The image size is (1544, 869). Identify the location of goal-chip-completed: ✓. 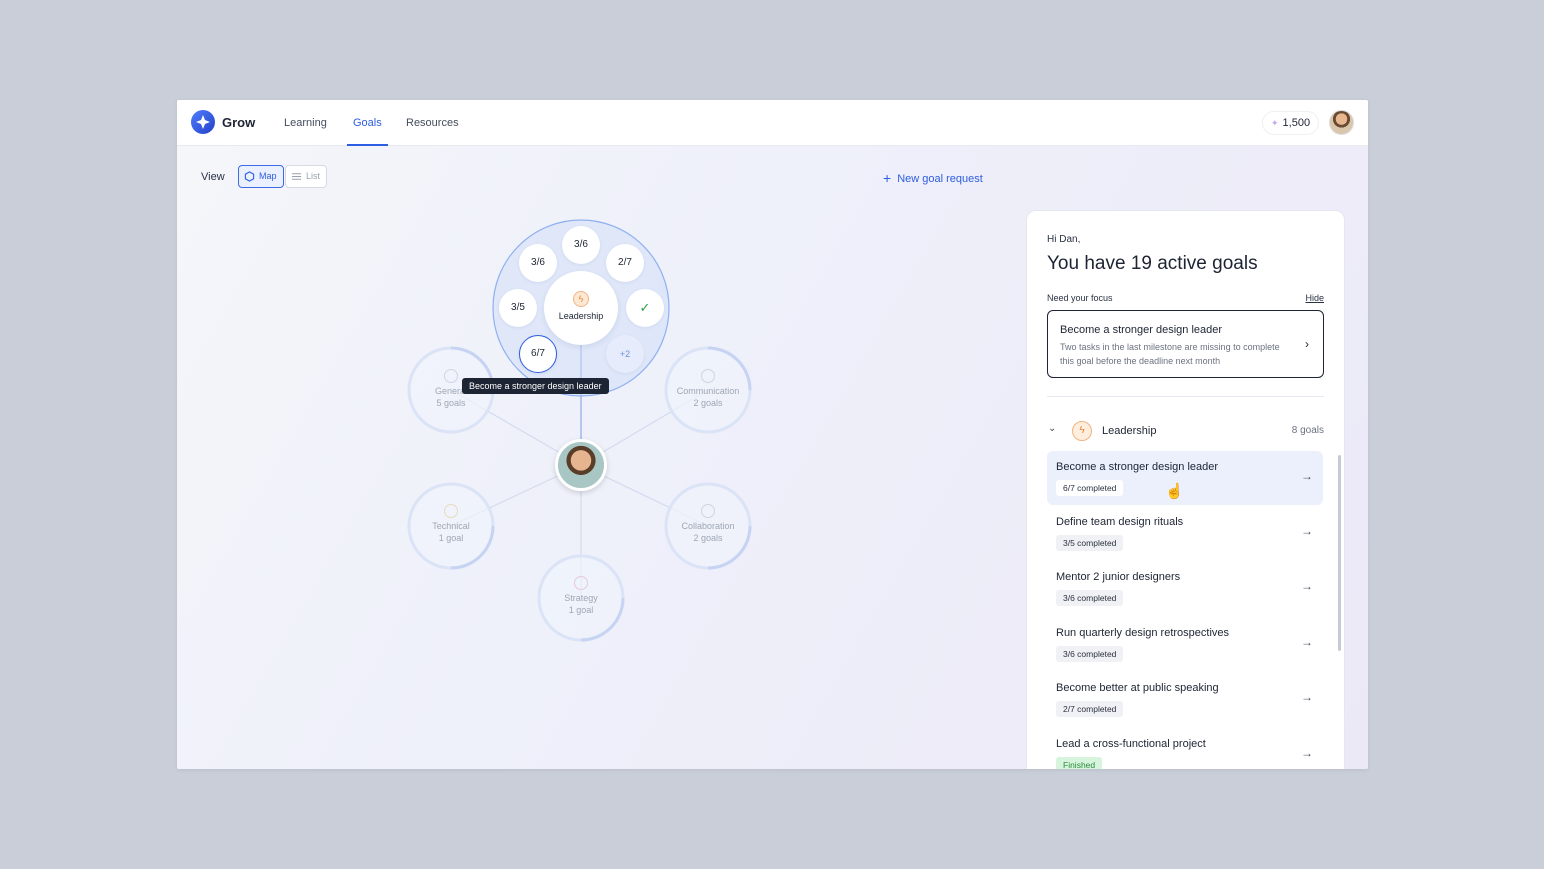
(645, 308).